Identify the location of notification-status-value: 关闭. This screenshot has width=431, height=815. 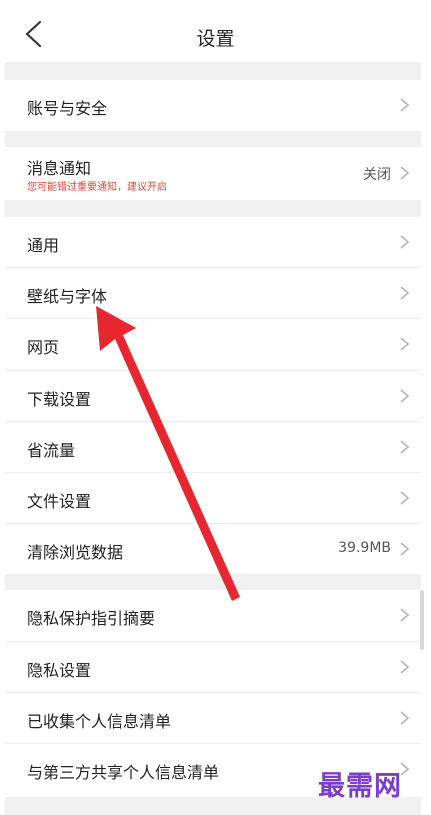
(377, 175).